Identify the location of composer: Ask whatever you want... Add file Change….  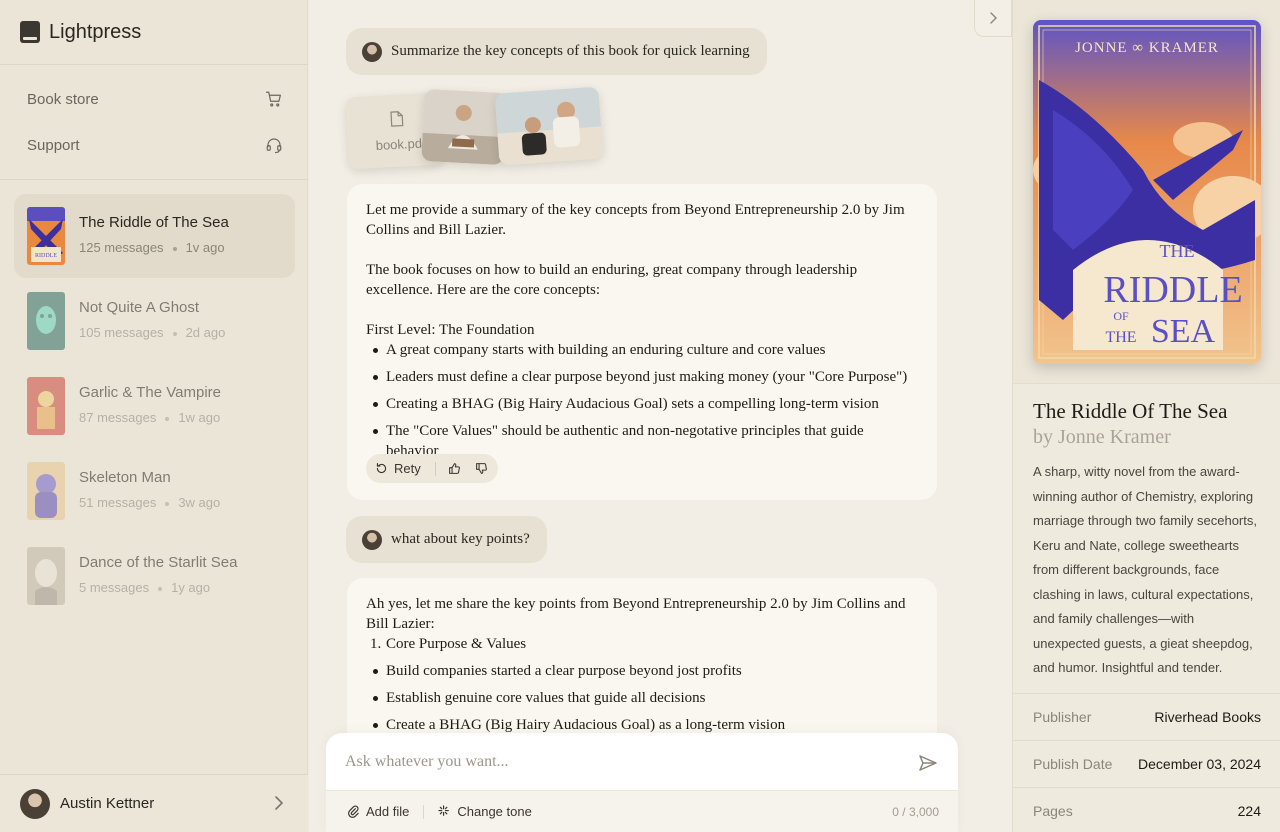
(642, 782).